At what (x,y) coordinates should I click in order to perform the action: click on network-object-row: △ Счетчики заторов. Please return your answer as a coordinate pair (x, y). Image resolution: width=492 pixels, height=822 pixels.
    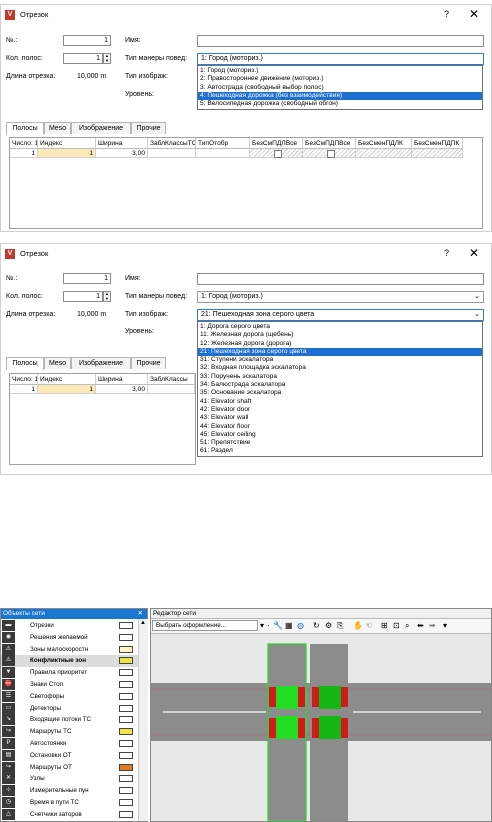
    Looking at the image, I should click on (74, 814).